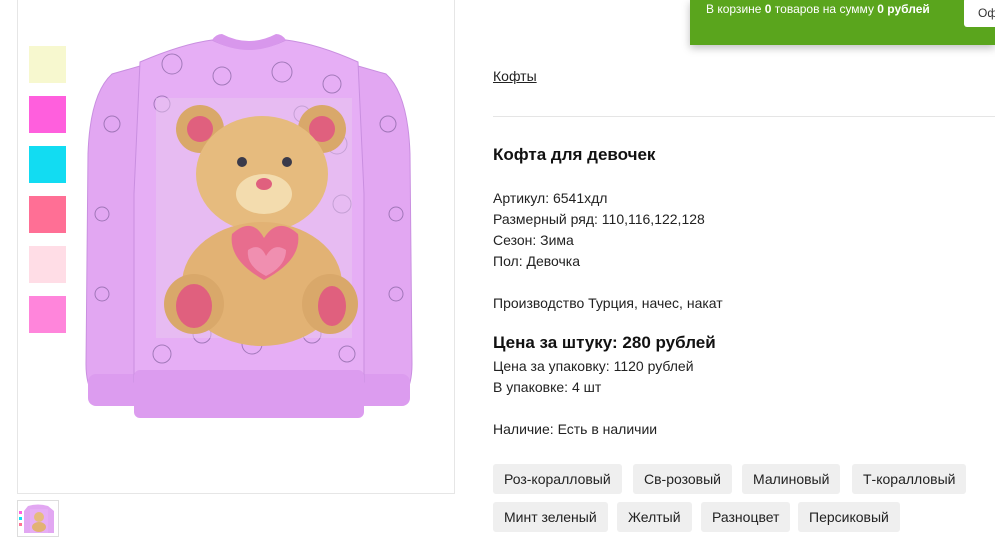 The height and width of the screenshot is (537, 995). What do you see at coordinates (547, 387) in the screenshot?
I see `pack-quantity: В упаковке: 4 шт` at bounding box center [547, 387].